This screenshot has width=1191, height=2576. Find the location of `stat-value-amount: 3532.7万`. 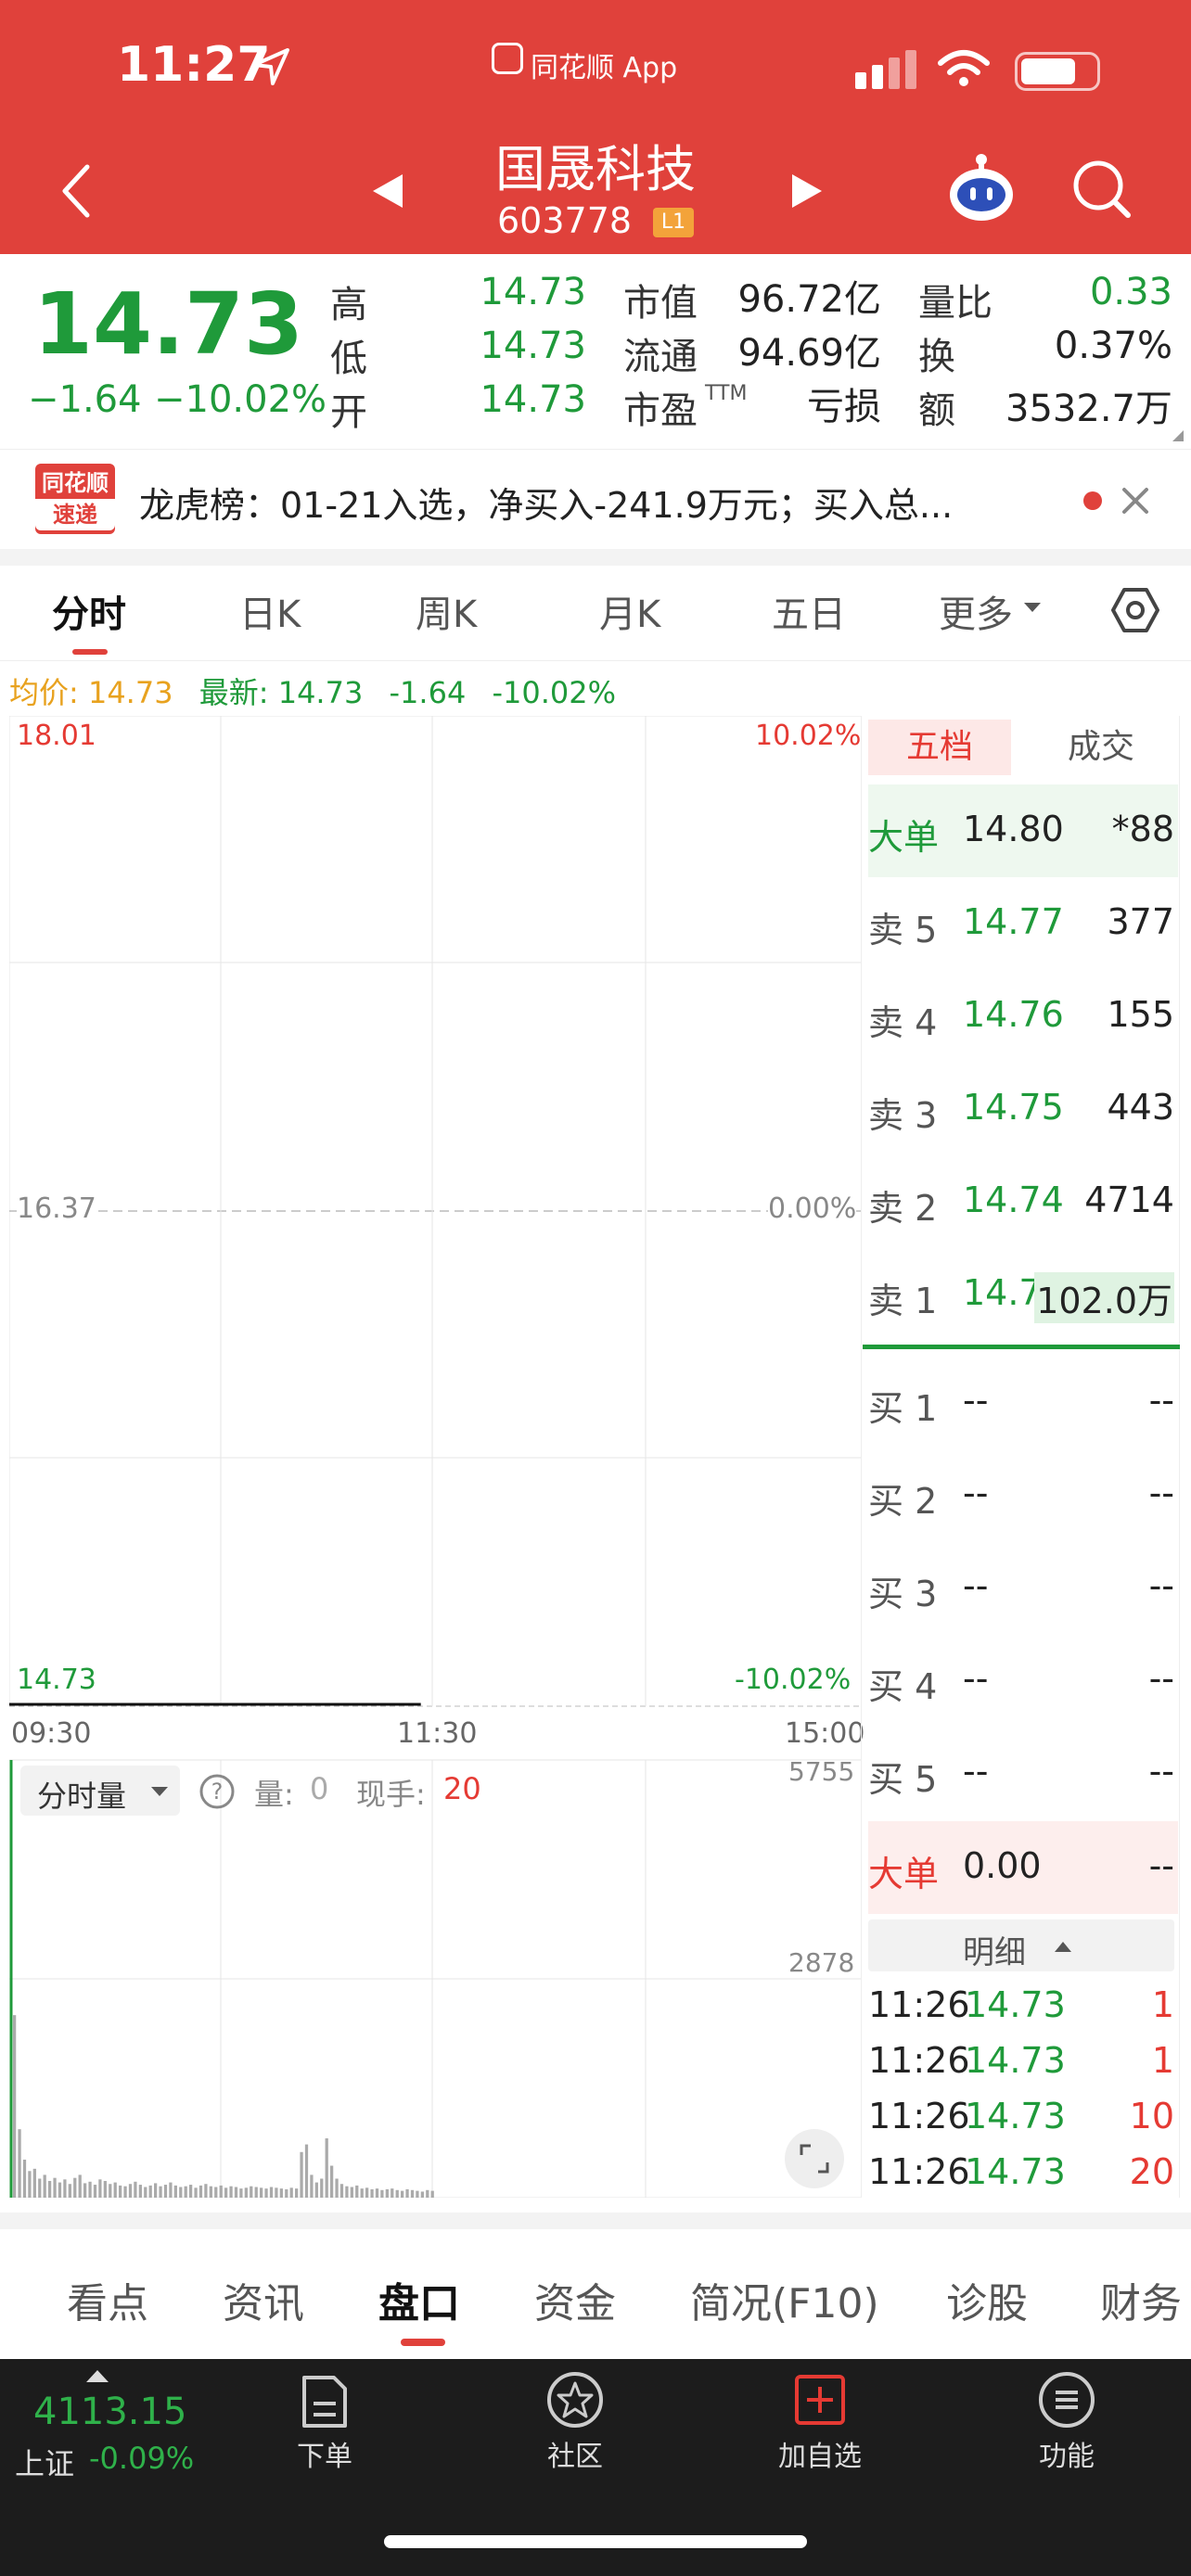

stat-value-amount: 3532.7万 is located at coordinates (1088, 409).